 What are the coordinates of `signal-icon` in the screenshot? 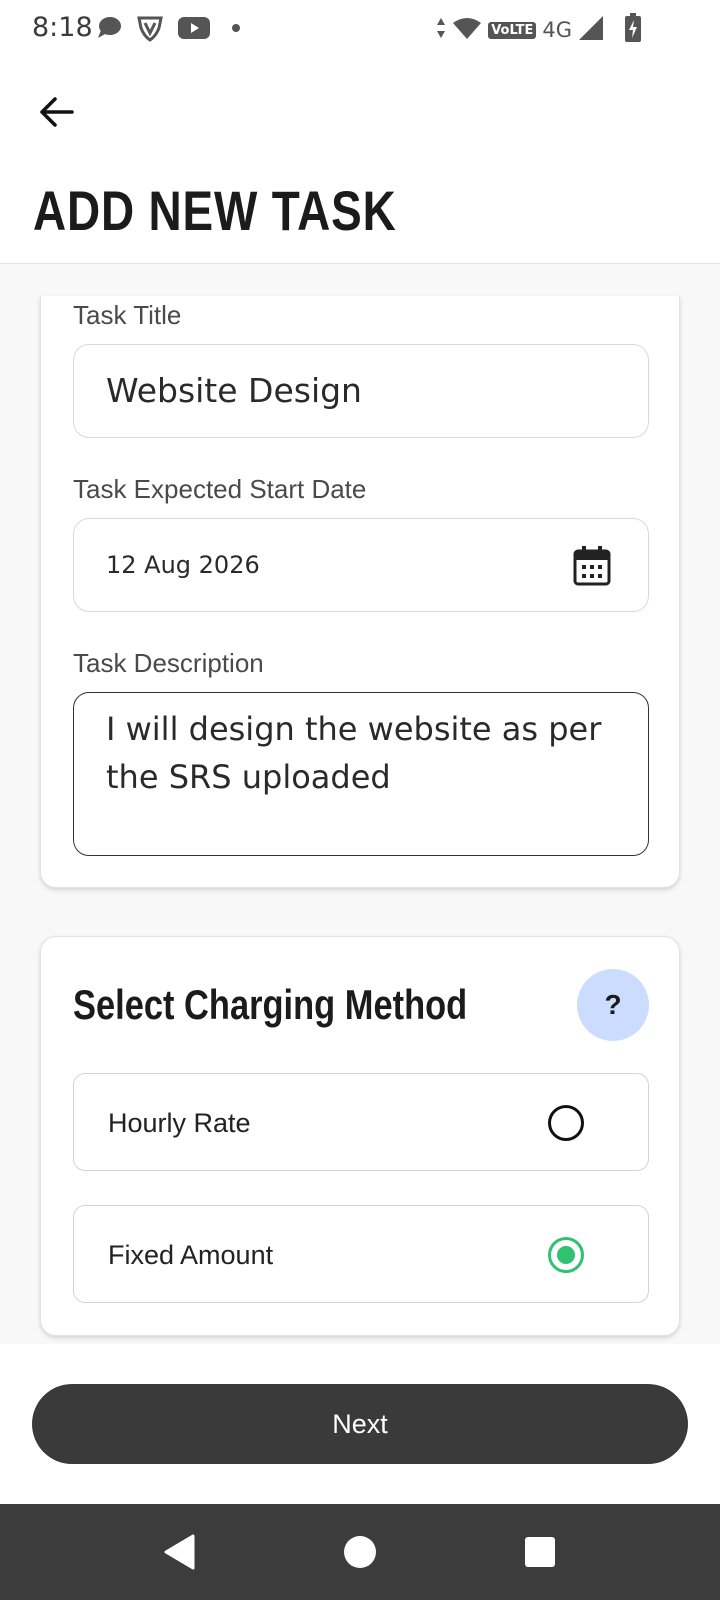 It's located at (591, 30).